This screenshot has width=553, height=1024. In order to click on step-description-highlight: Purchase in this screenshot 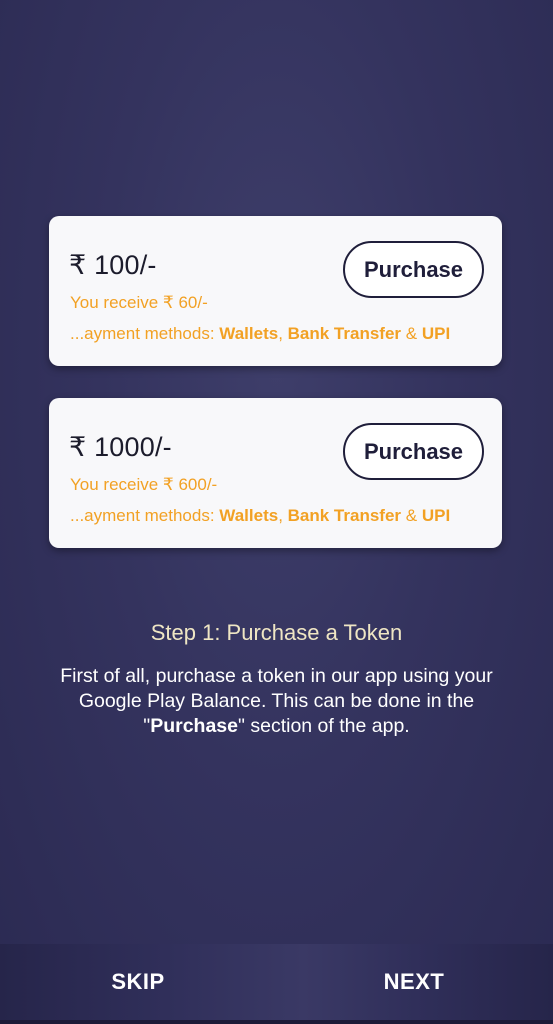, I will do `click(194, 726)`.